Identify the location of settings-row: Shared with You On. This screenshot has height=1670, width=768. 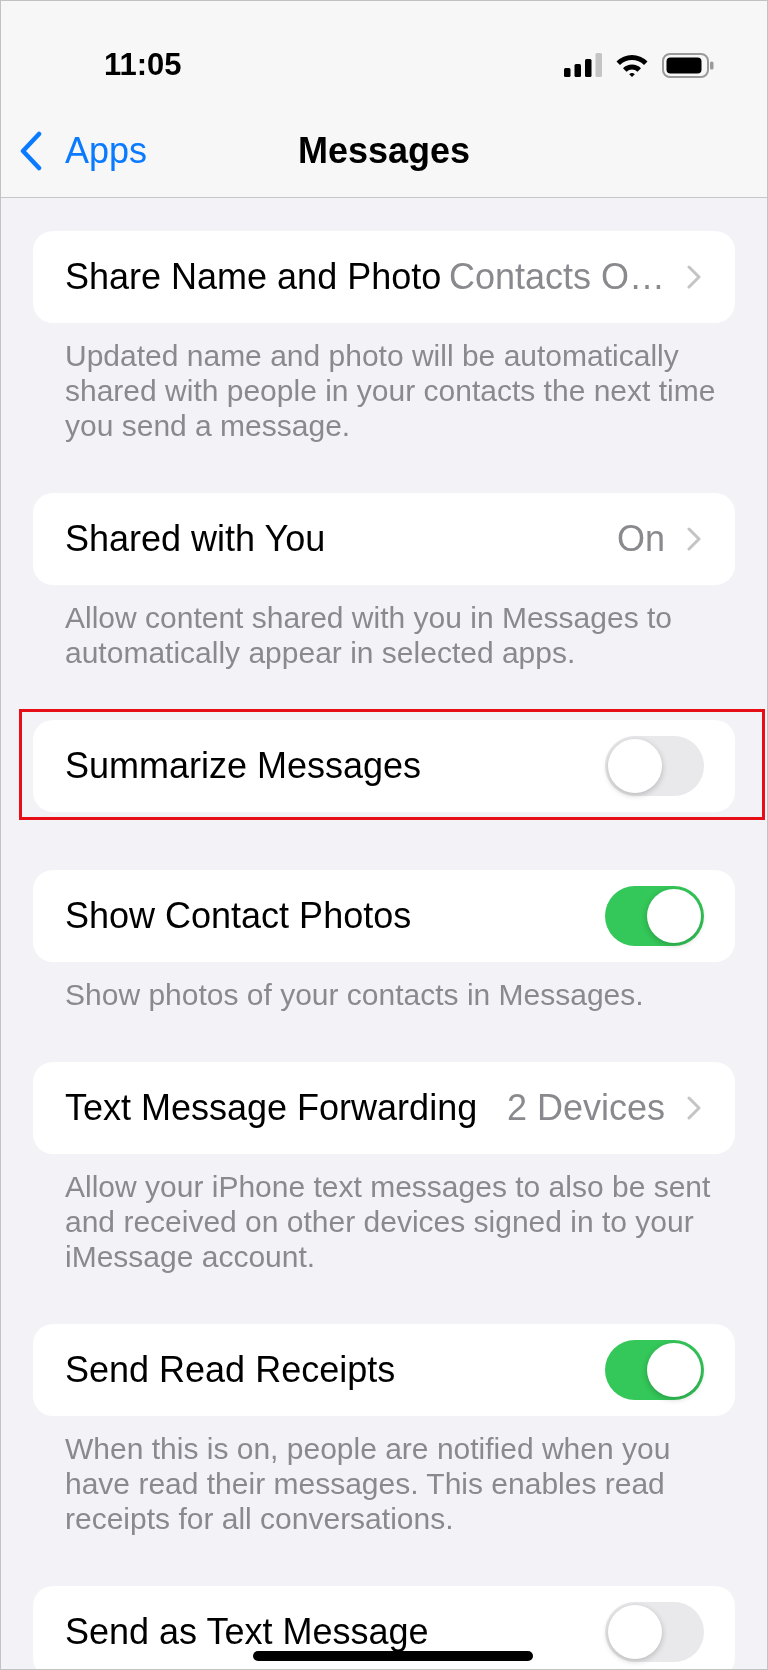
(384, 539).